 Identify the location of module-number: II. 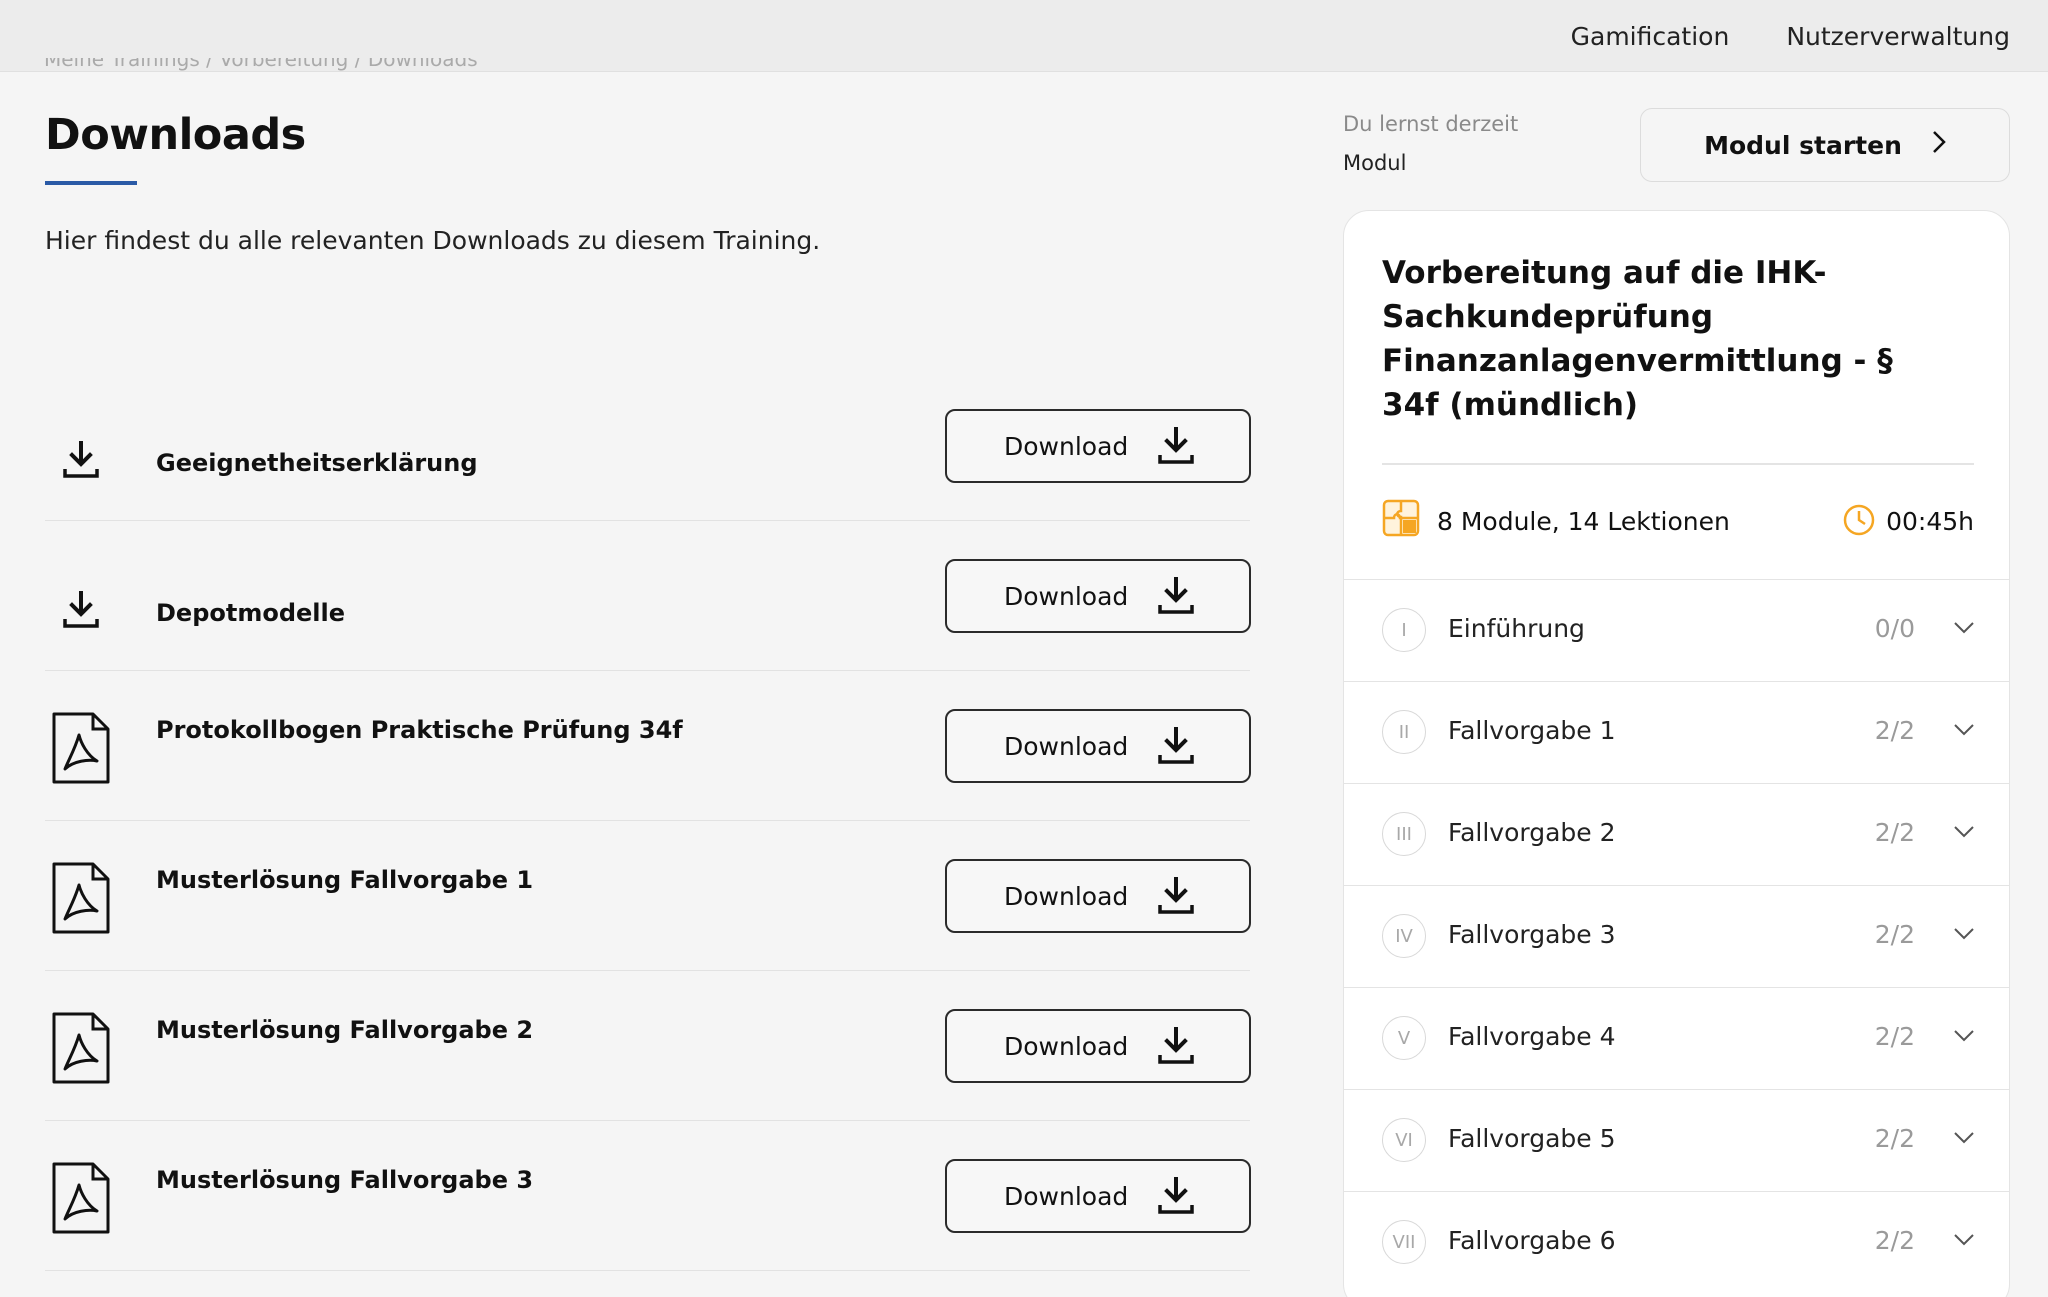
(1404, 732).